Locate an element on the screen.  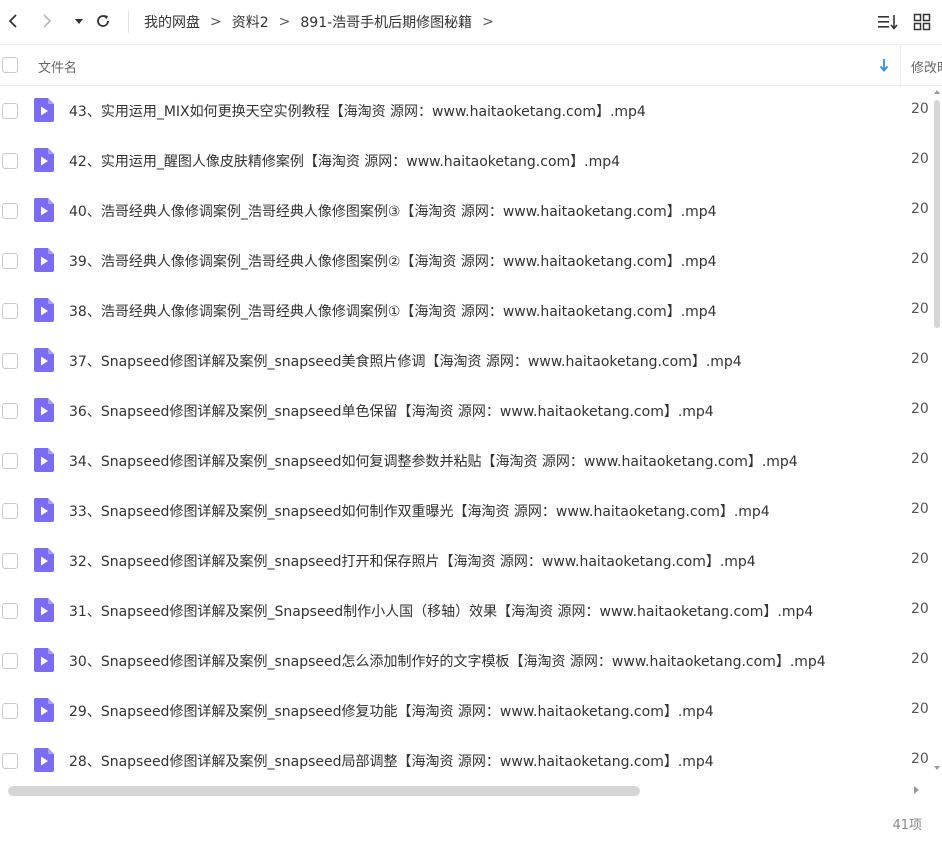
scroll-right-arrow-icon is located at coordinates (916, 790).